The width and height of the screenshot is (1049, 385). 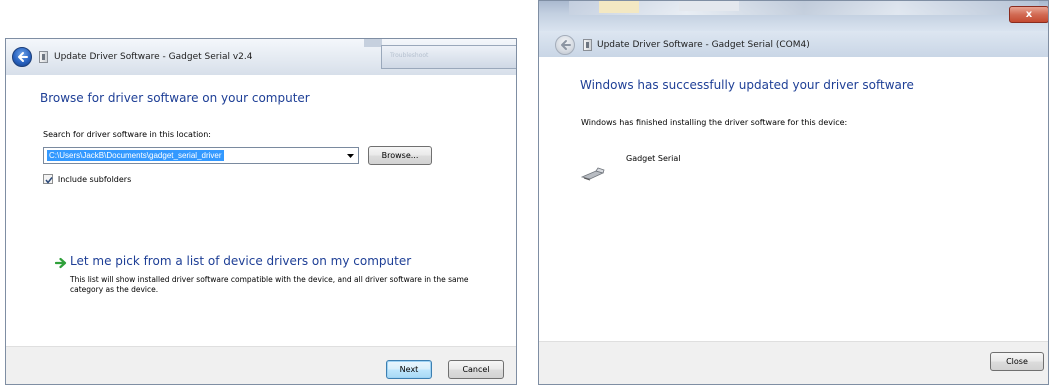 I want to click on dropdown-arrow-icon, so click(x=350, y=156).